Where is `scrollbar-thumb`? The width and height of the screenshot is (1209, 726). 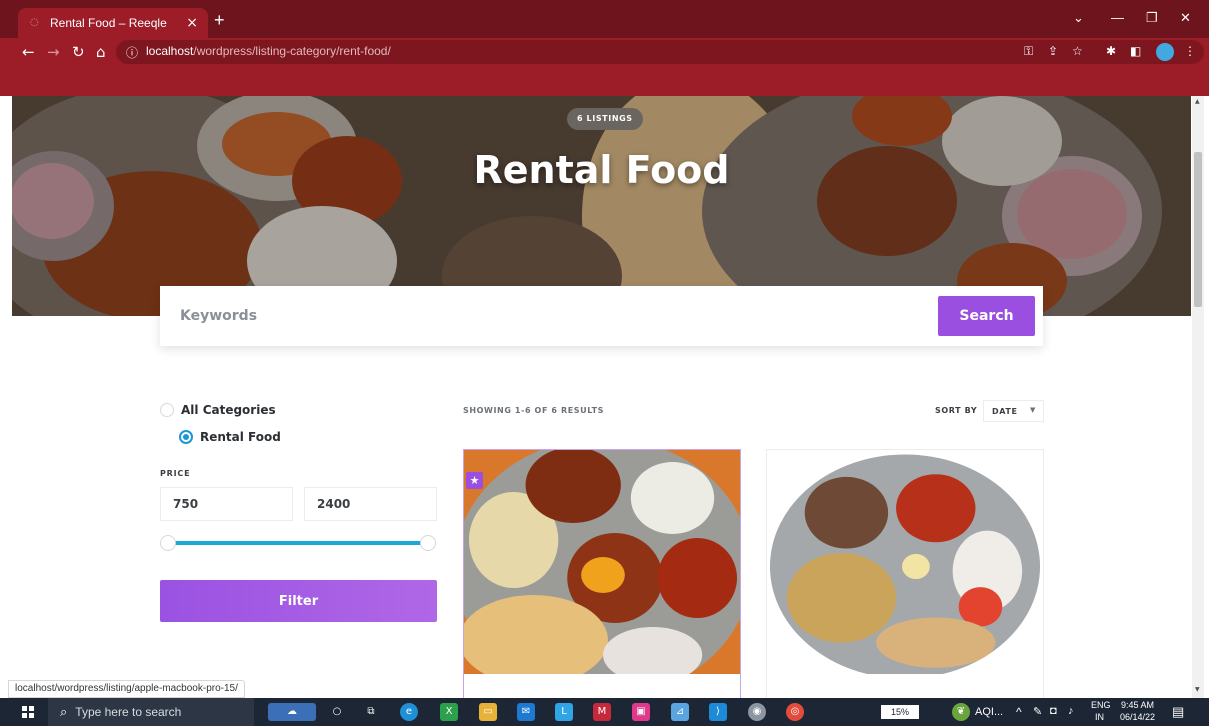 scrollbar-thumb is located at coordinates (1198, 229).